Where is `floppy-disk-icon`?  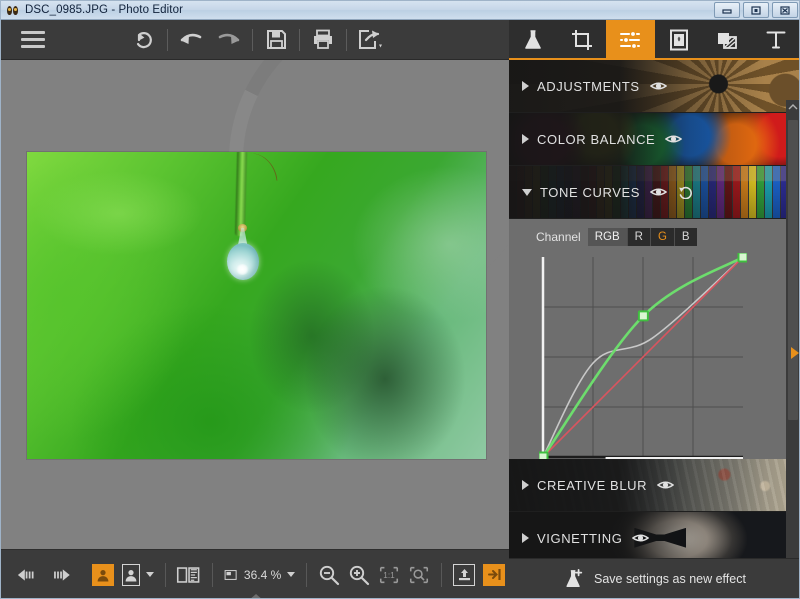
floppy-disk-icon is located at coordinates (276, 39).